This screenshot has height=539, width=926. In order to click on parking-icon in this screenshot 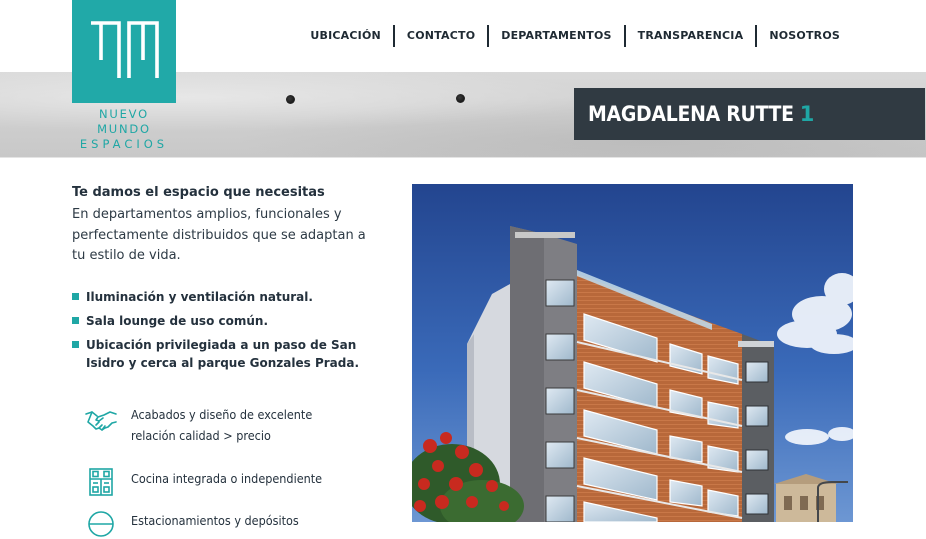, I will do `click(101, 524)`.